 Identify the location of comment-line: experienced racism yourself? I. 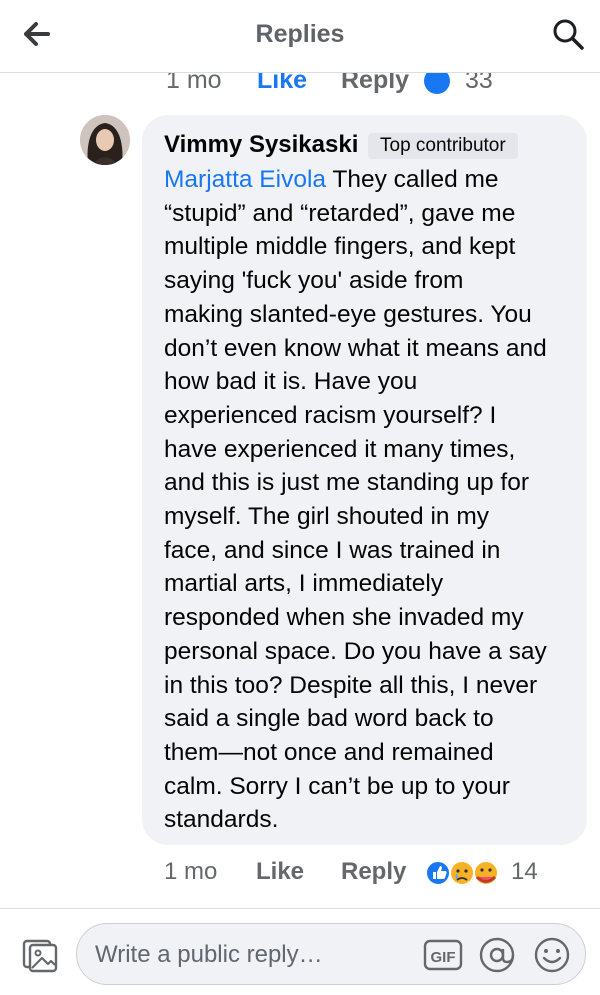
(330, 415).